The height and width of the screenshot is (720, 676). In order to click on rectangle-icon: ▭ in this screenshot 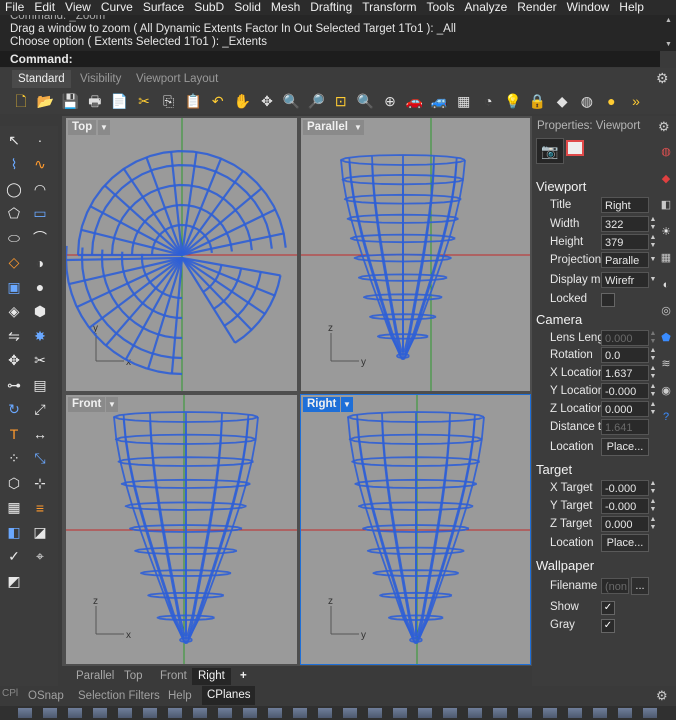, I will do `click(40, 214)`.